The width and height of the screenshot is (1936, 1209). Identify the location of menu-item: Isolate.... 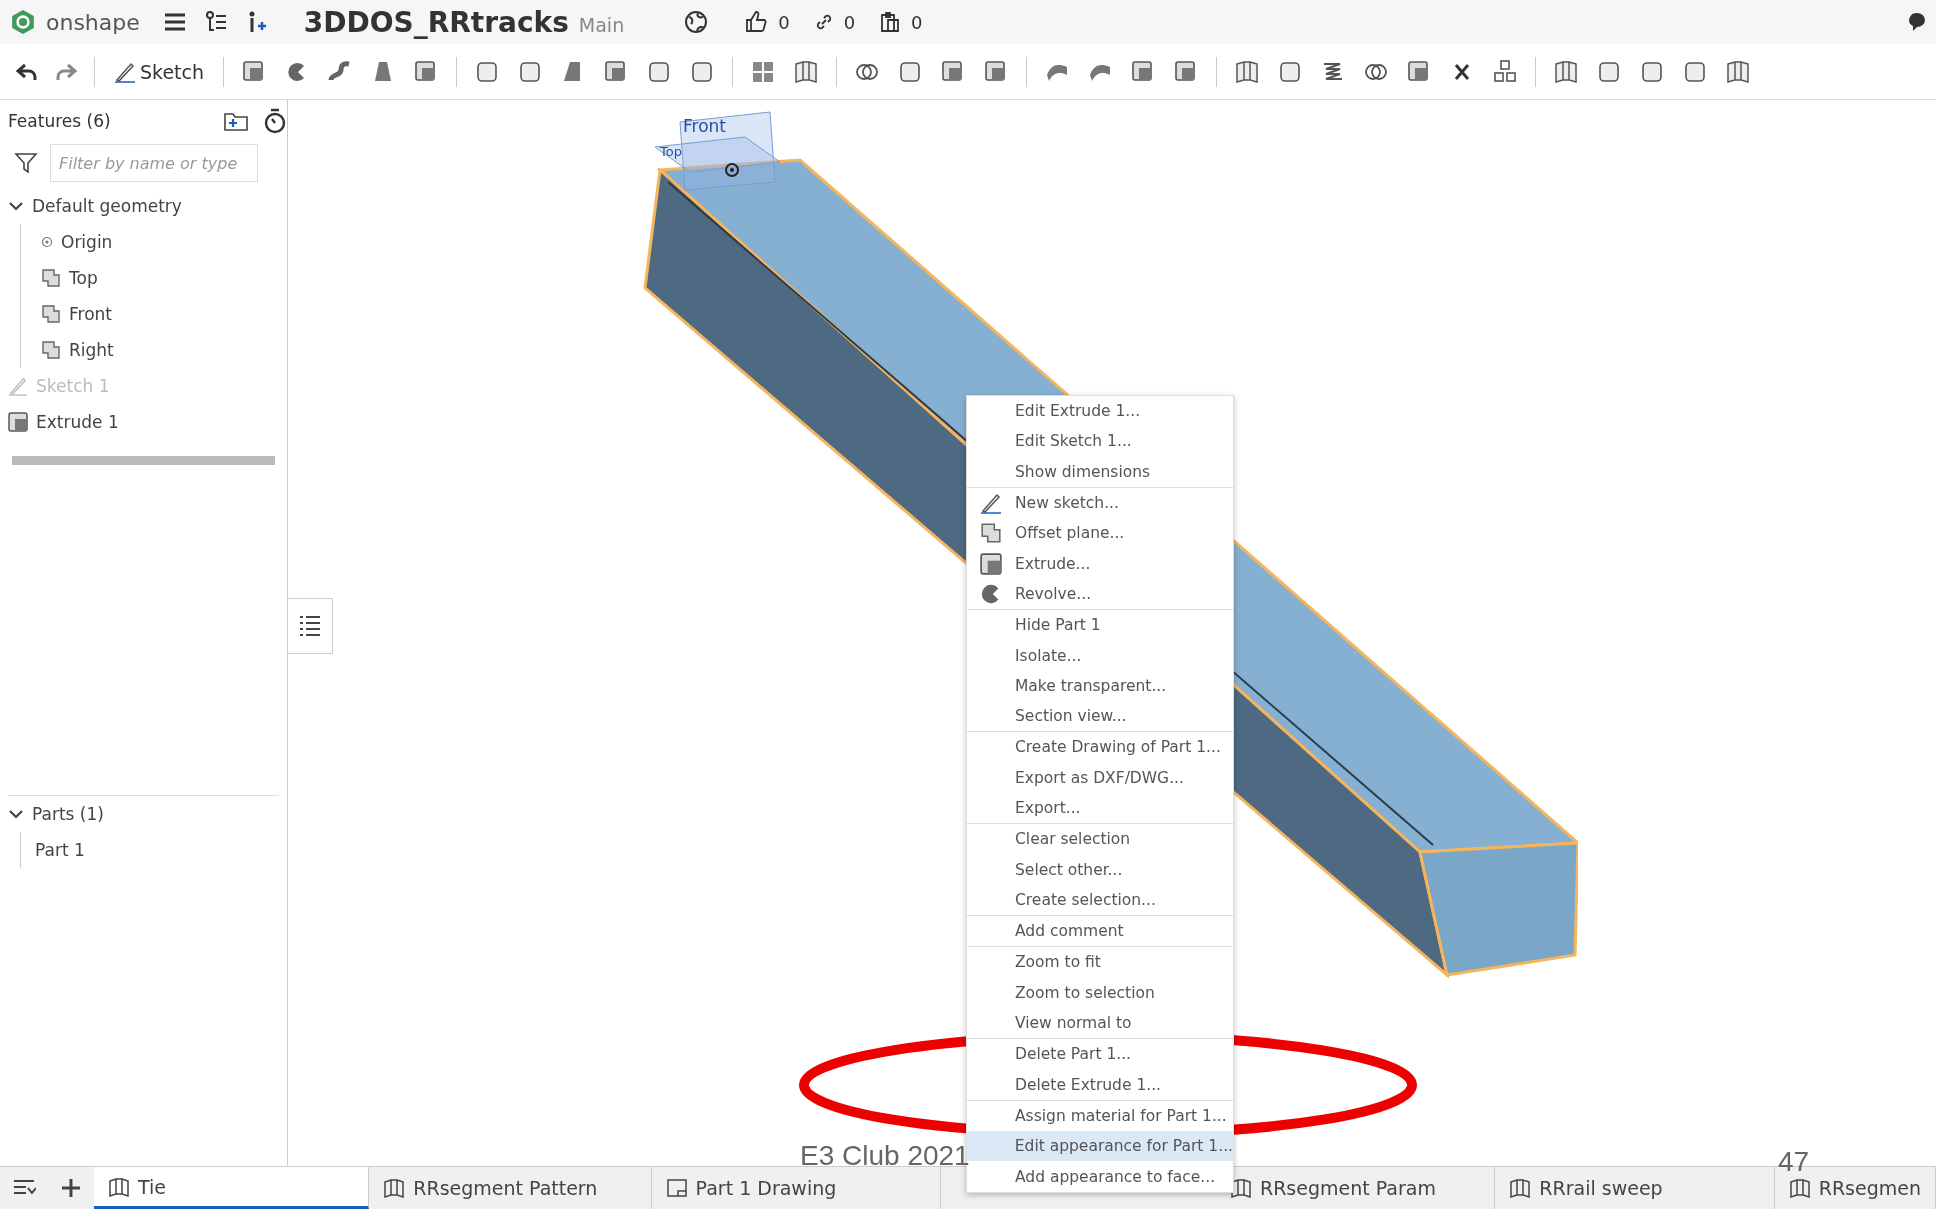
(1100, 655).